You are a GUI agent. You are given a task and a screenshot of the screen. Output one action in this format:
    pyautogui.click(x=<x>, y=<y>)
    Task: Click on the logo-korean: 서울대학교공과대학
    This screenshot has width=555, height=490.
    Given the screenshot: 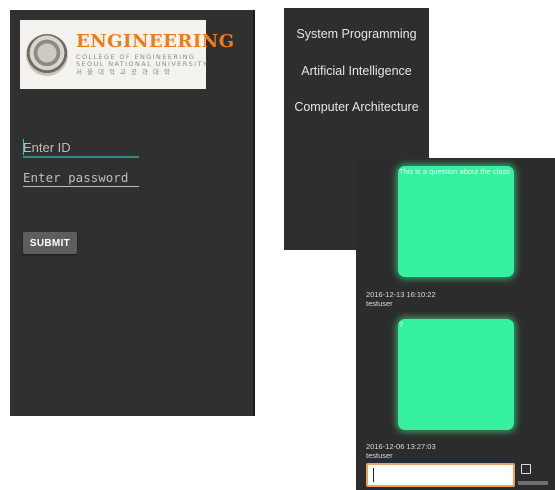 What is the action you would take?
    pyautogui.click(x=125, y=72)
    